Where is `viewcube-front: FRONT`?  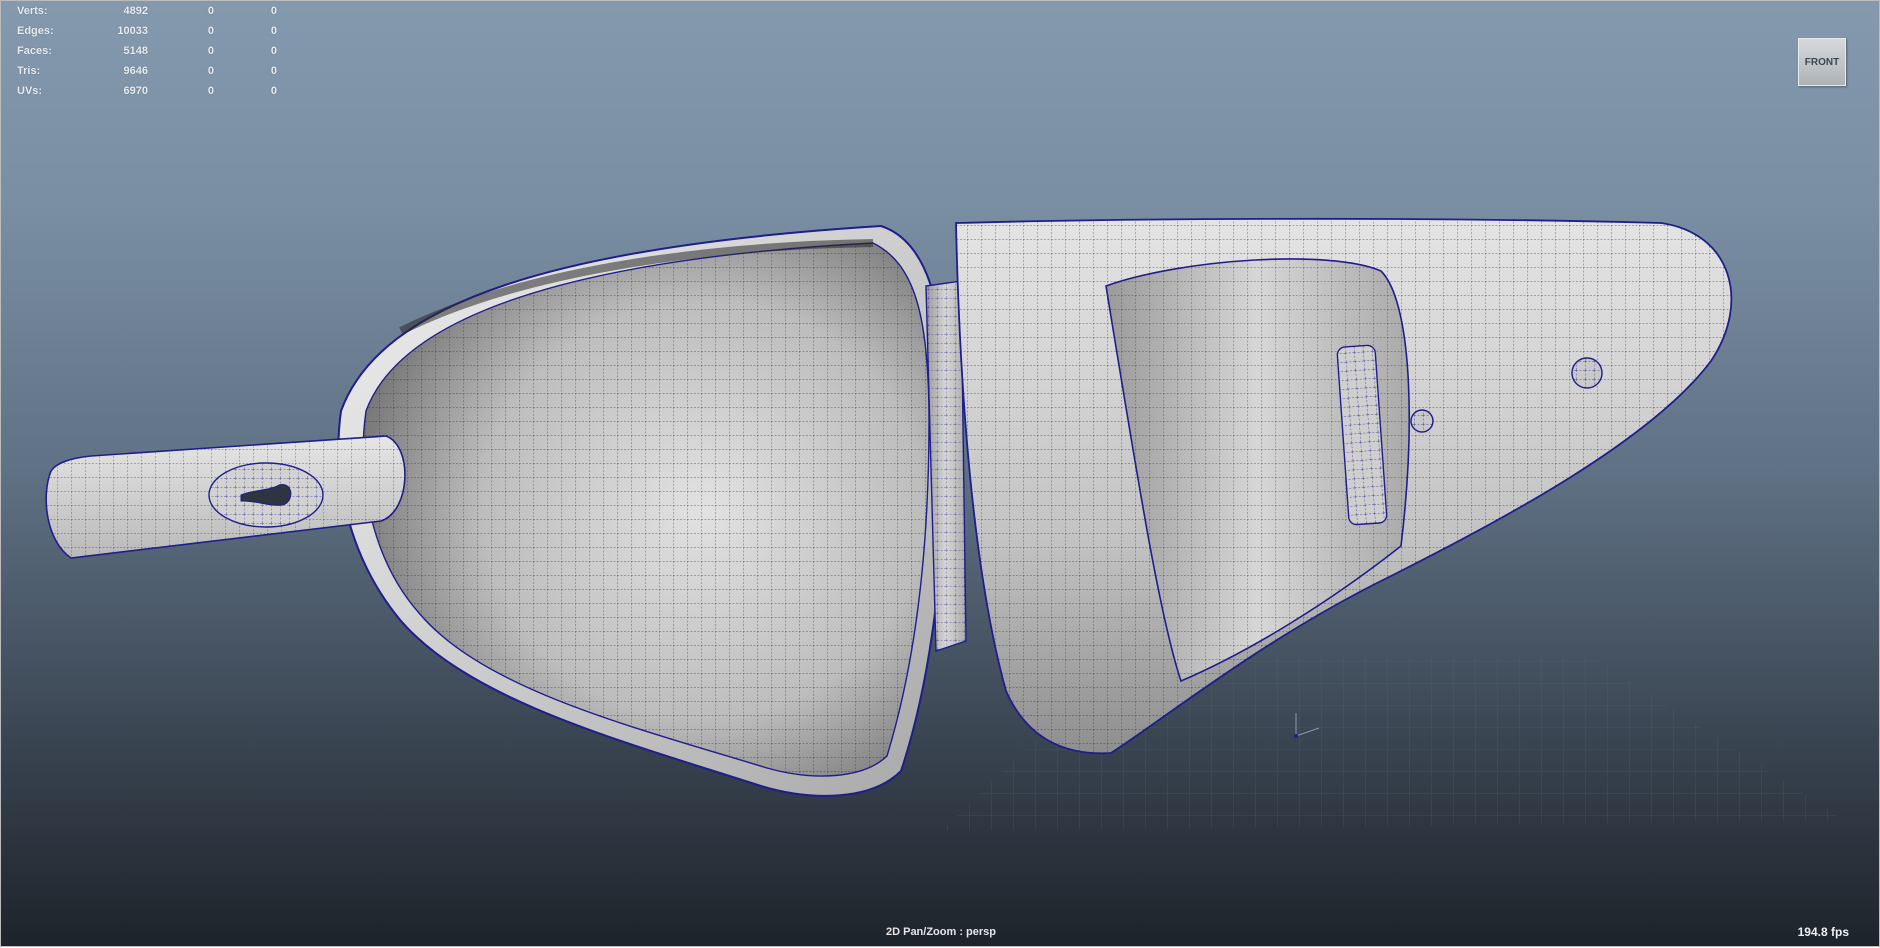 viewcube-front: FRONT is located at coordinates (1822, 62).